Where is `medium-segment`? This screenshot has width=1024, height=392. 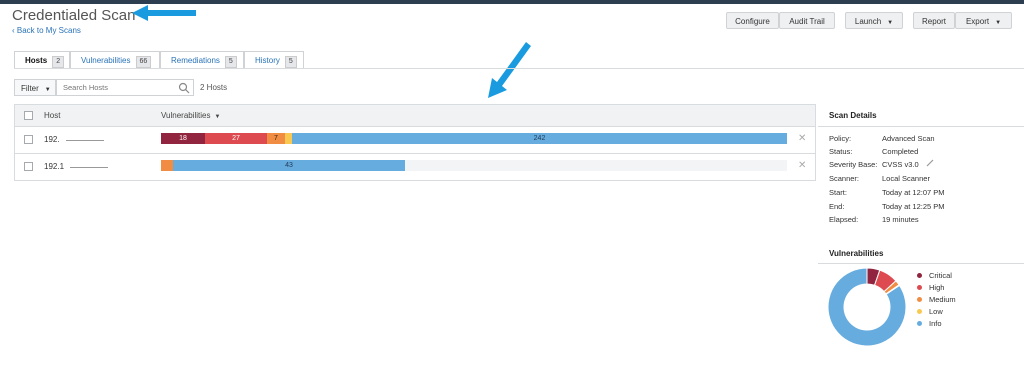 medium-segment is located at coordinates (167, 165).